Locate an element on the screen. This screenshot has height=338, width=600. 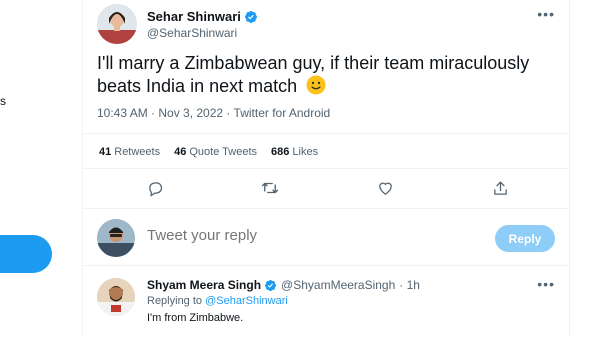
tweet-stats: 41 Retweets 46 Quote Tweets 686 Likes is located at coordinates (208, 152).